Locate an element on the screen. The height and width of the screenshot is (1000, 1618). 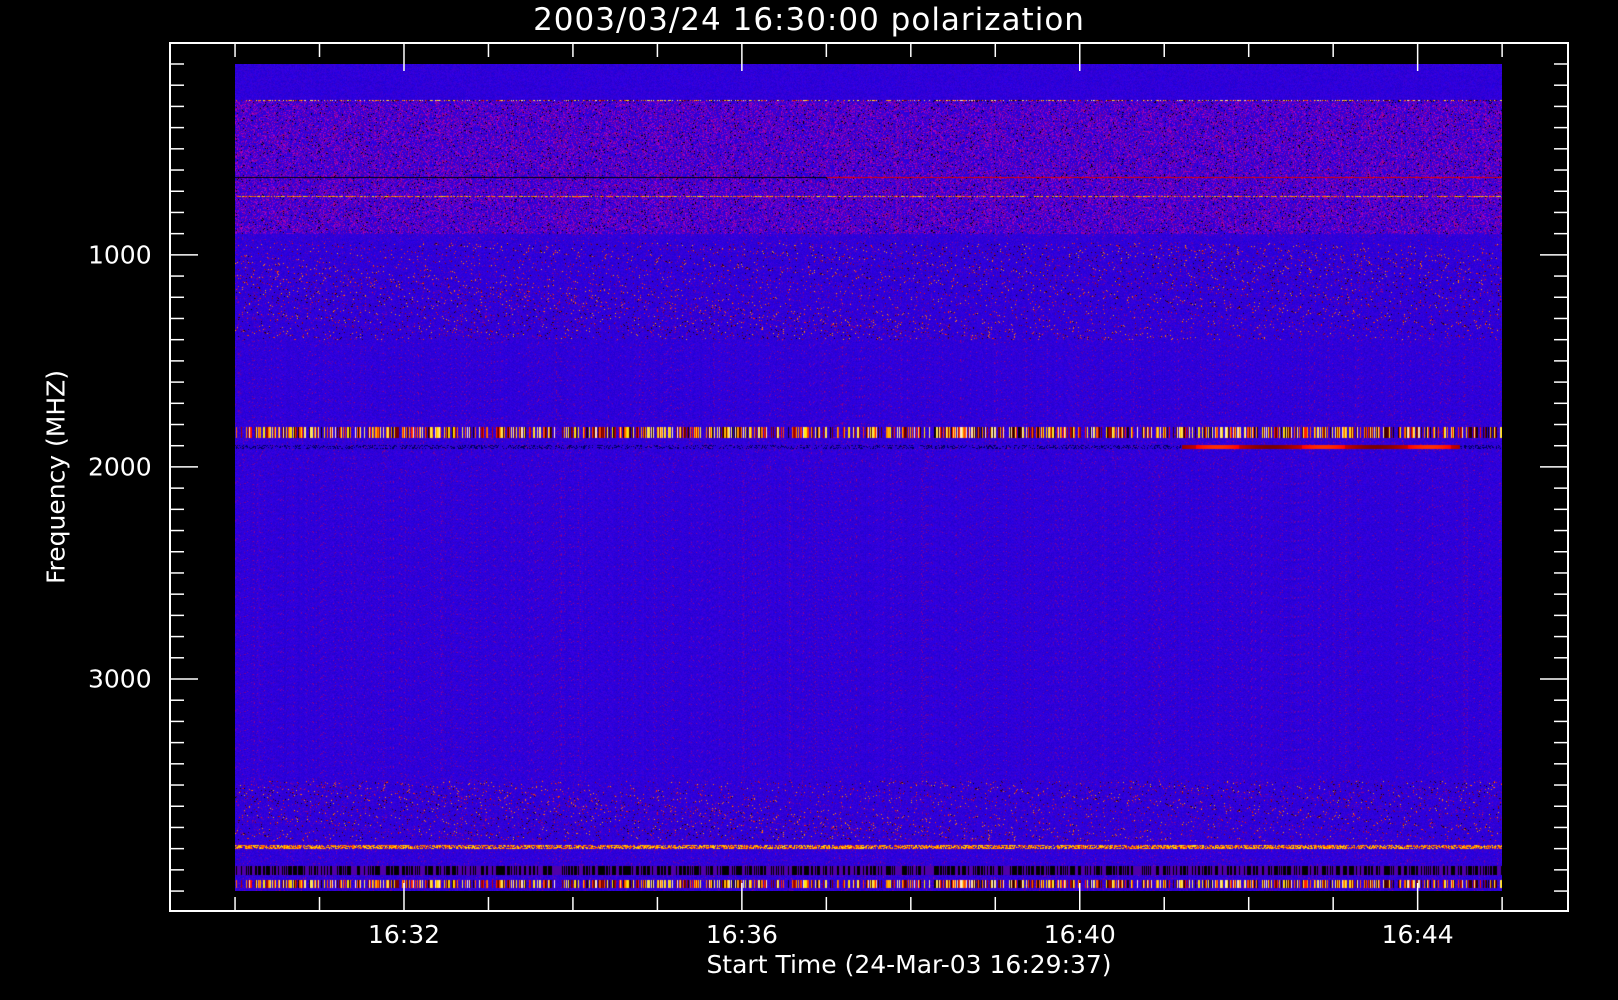
x-axis-label: Start Time (24-Mar-03 16:29:37) is located at coordinates (909, 964).